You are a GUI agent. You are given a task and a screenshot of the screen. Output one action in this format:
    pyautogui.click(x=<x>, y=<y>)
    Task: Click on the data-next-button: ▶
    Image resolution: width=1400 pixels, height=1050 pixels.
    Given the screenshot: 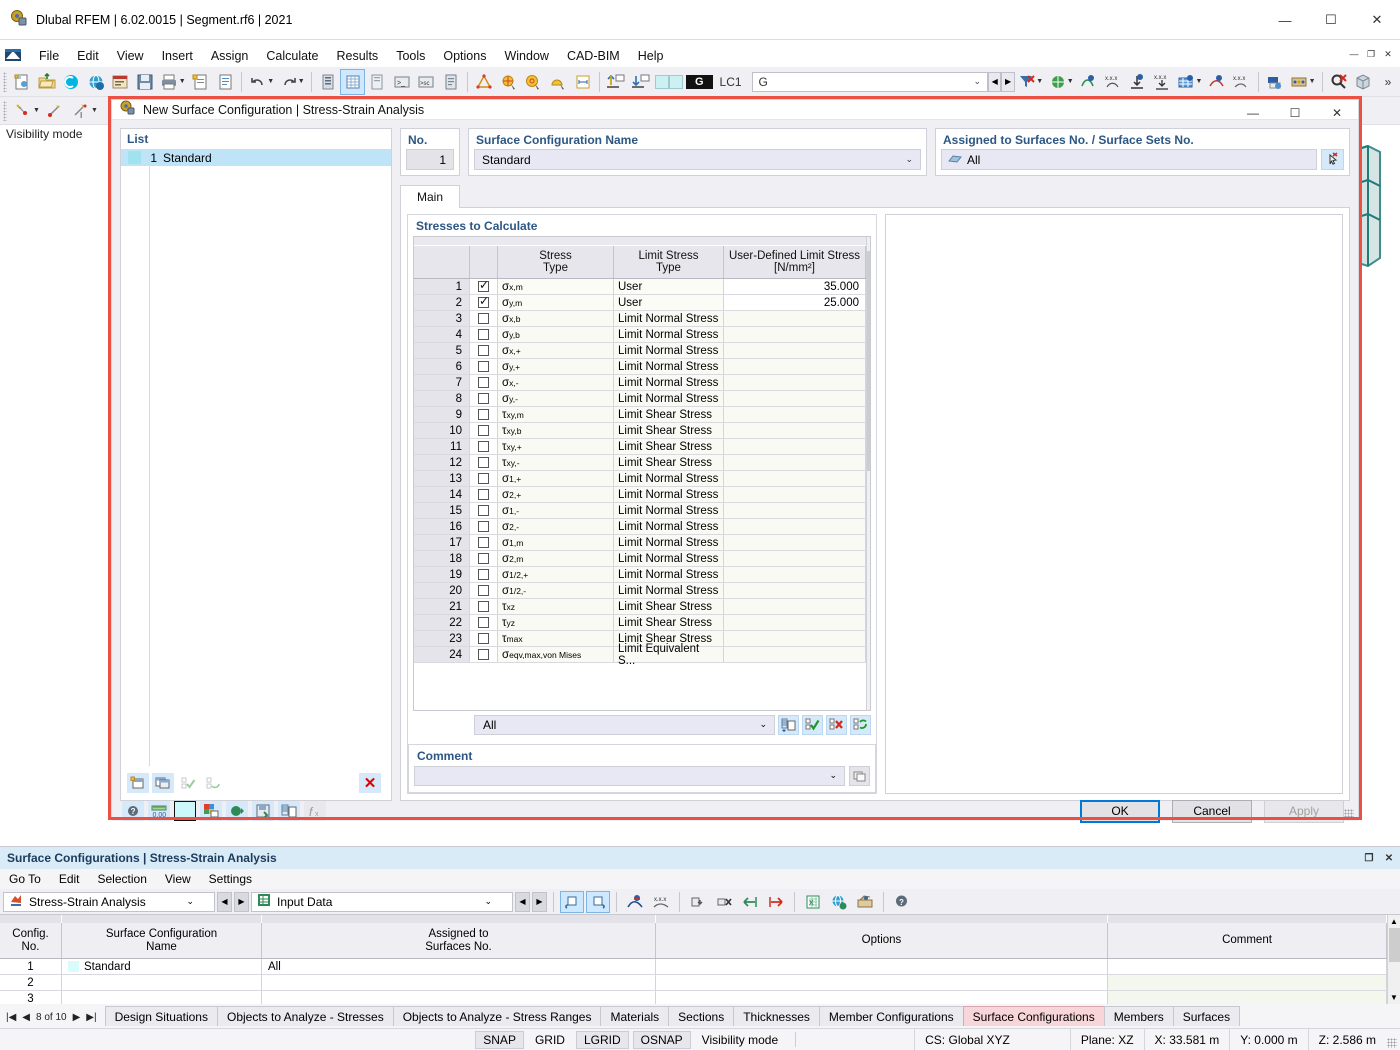 What is the action you would take?
    pyautogui.click(x=539, y=901)
    